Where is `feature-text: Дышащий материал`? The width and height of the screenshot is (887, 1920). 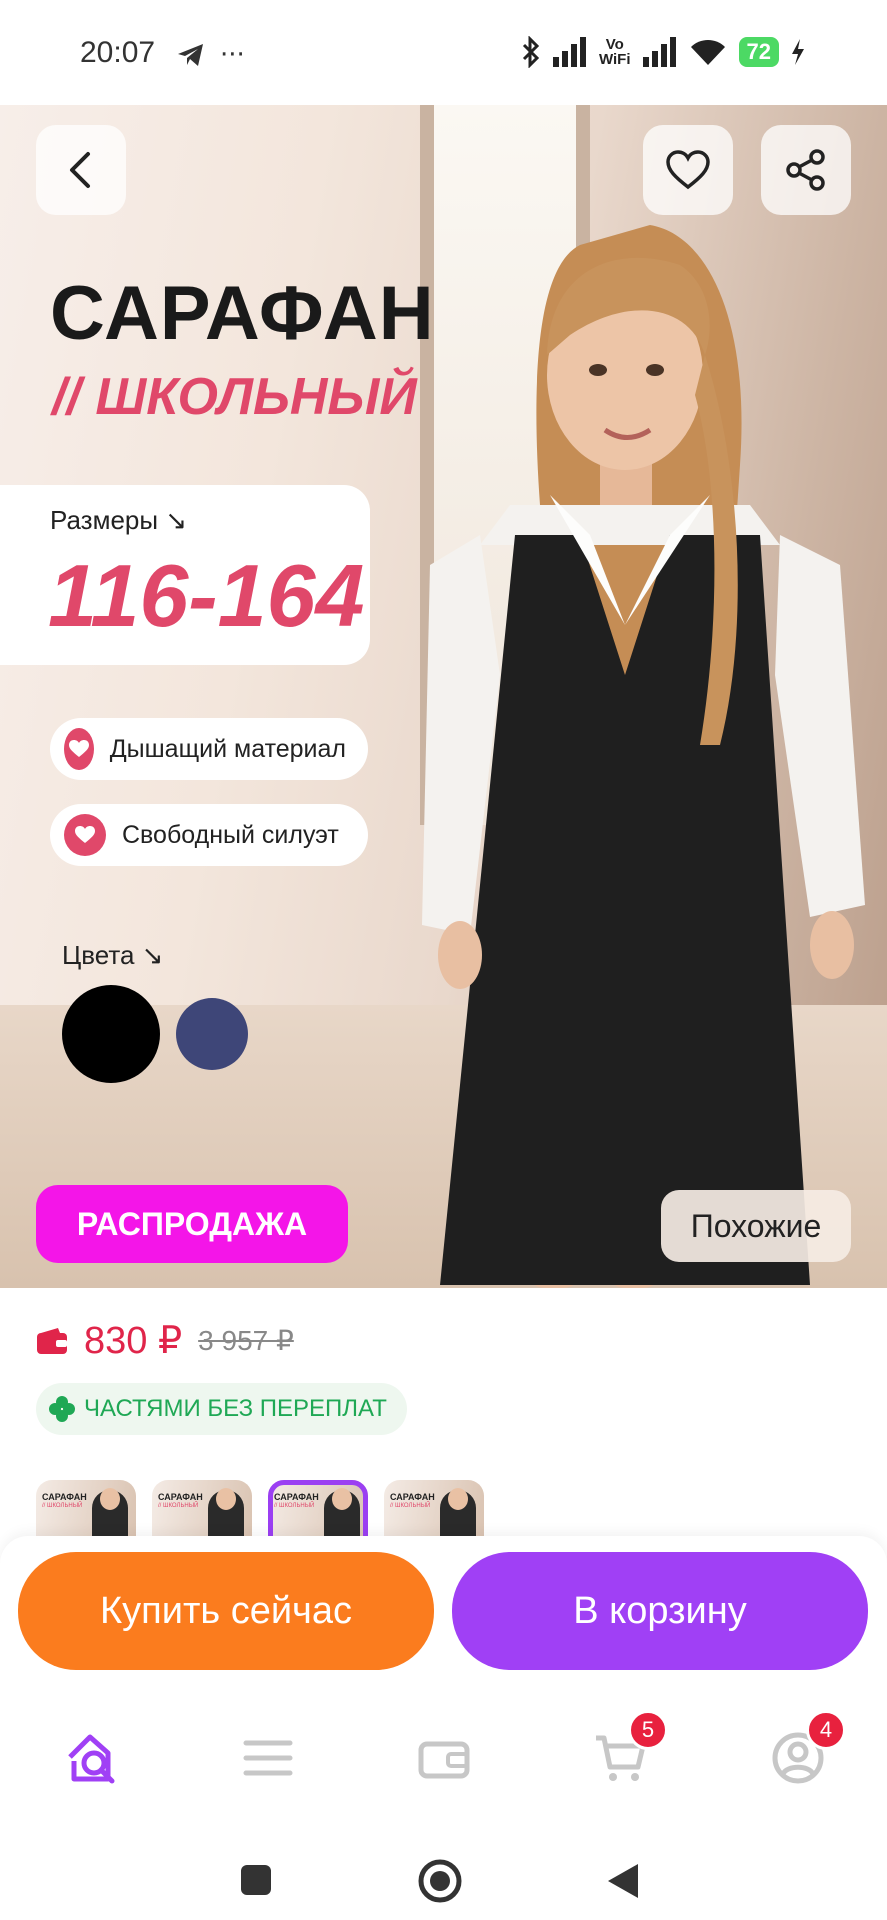 feature-text: Дышащий материал is located at coordinates (227, 748).